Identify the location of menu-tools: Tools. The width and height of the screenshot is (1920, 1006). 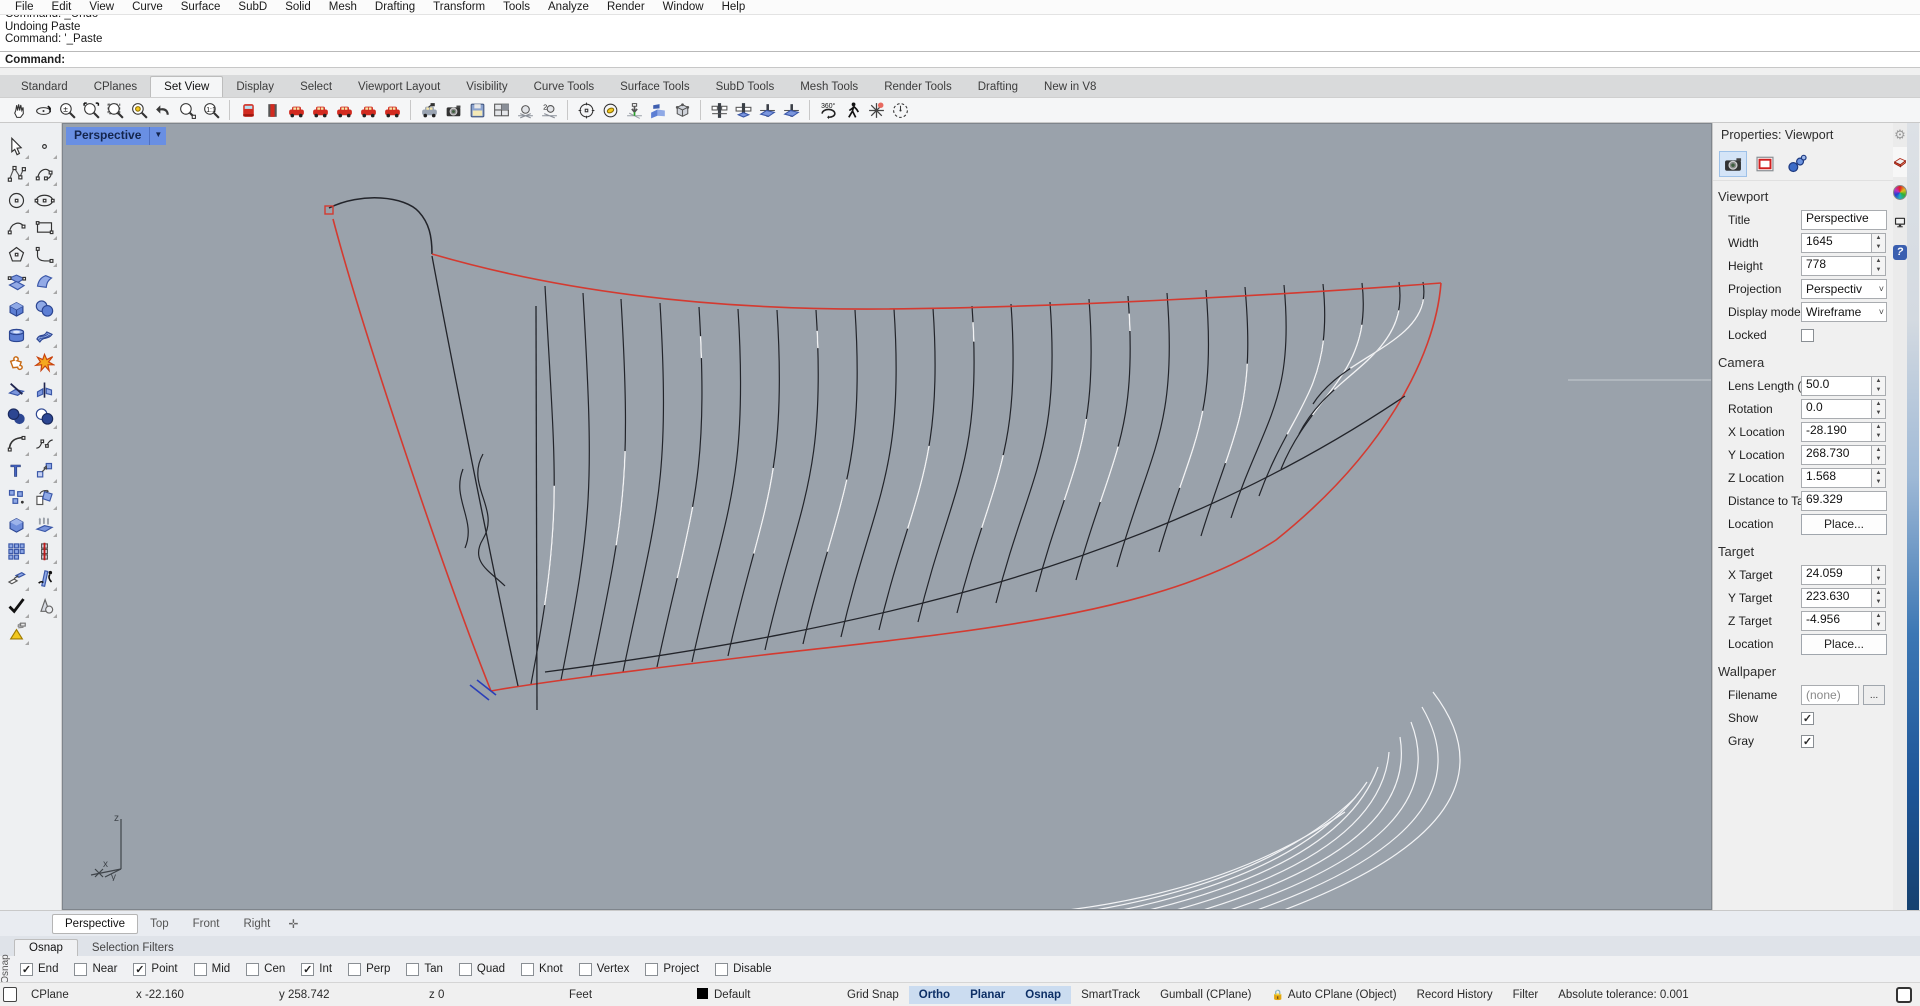
(516, 7).